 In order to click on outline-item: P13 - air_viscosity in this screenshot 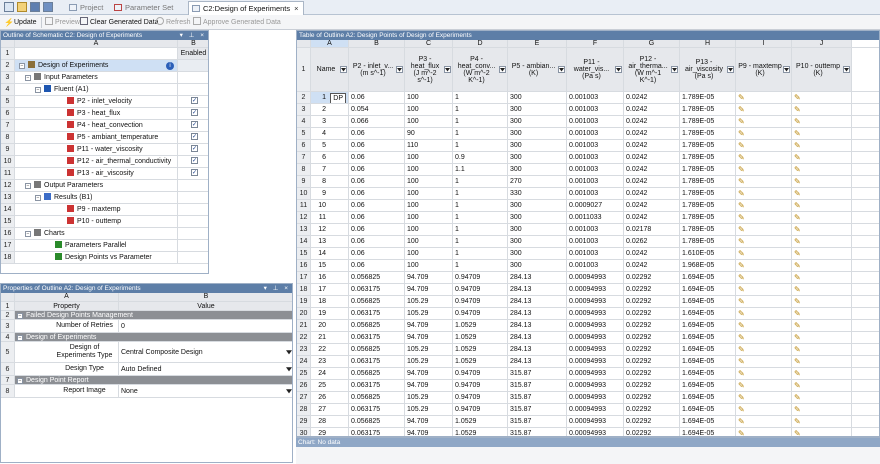, I will do `click(96, 173)`.